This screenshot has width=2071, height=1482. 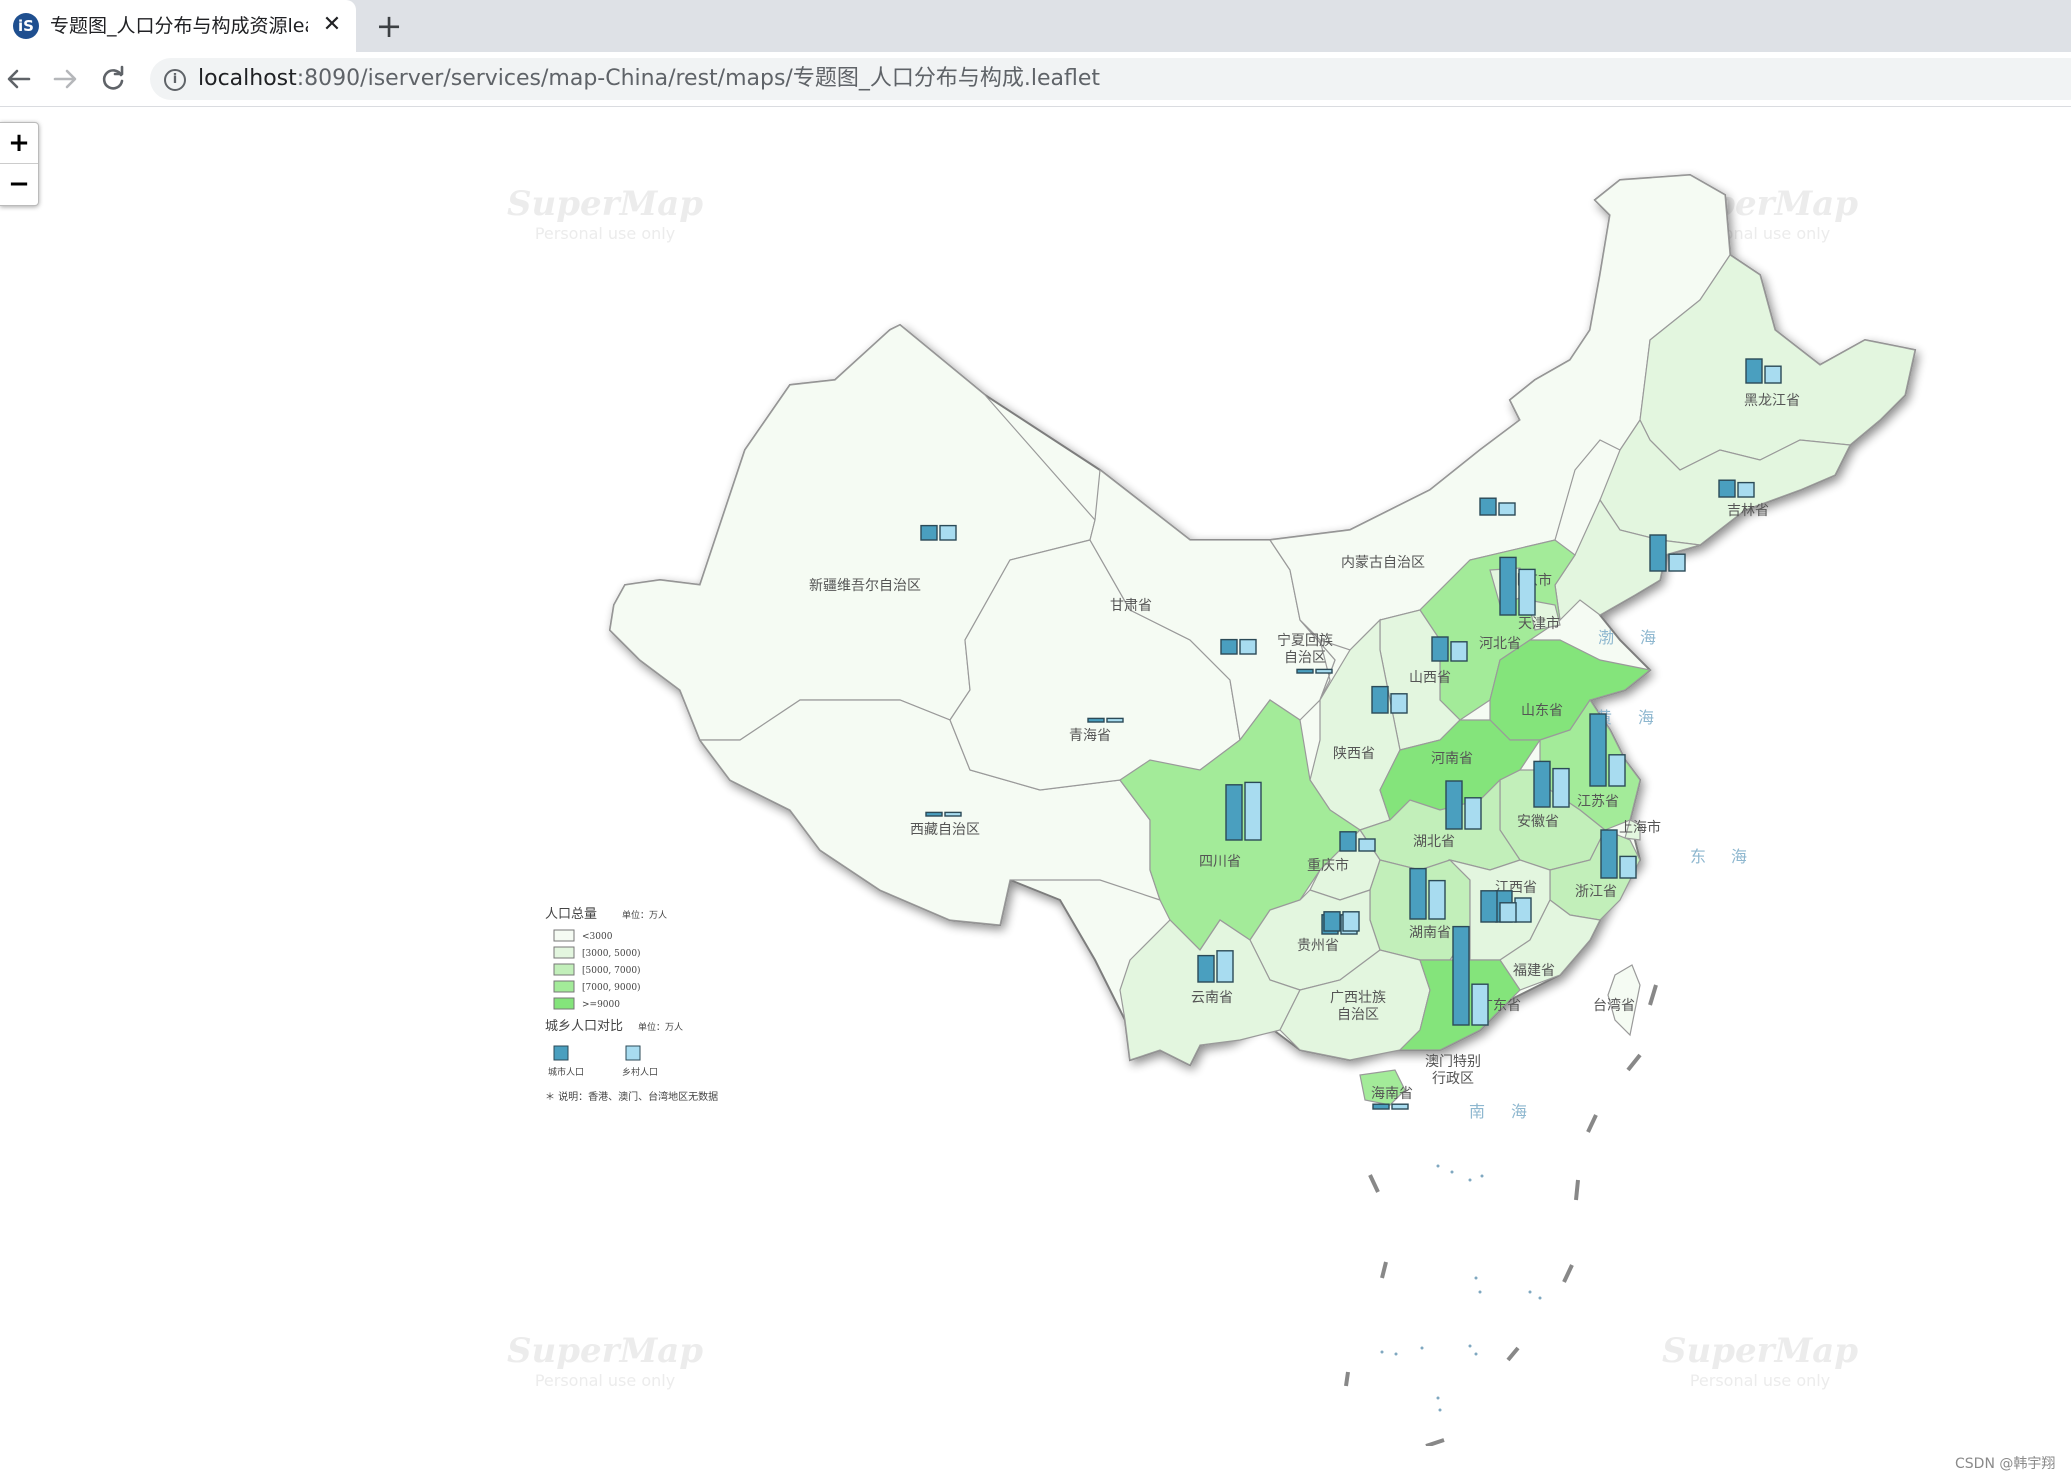 I want to click on region-label: 内蒙古自治区, so click(x=1383, y=563).